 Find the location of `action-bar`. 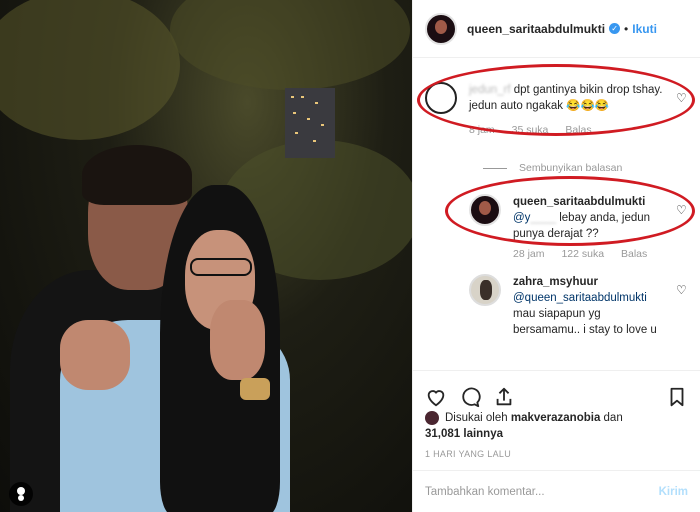

action-bar is located at coordinates (556, 390).